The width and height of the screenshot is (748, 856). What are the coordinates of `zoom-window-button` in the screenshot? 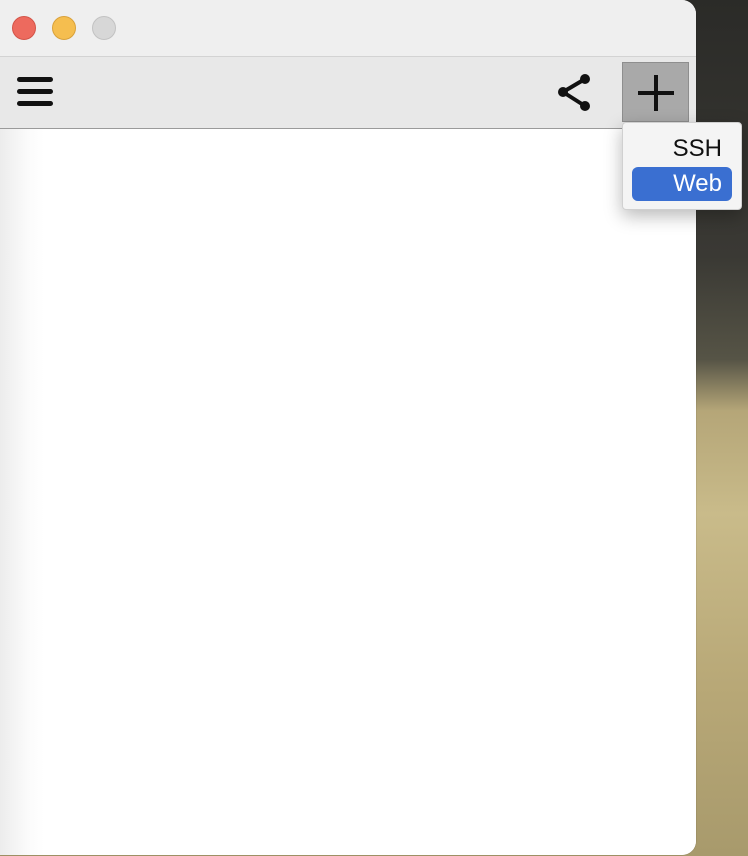 It's located at (104, 28).